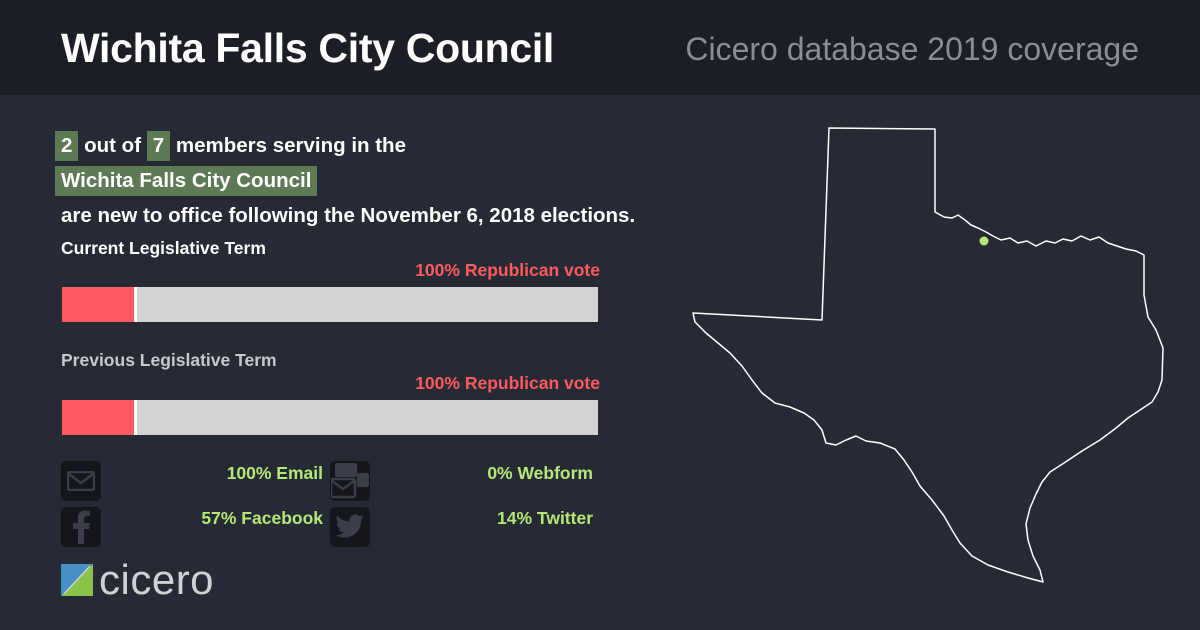 This screenshot has height=630, width=1200. Describe the element at coordinates (330, 417) in the screenshot. I see `previous-term-bar` at that location.